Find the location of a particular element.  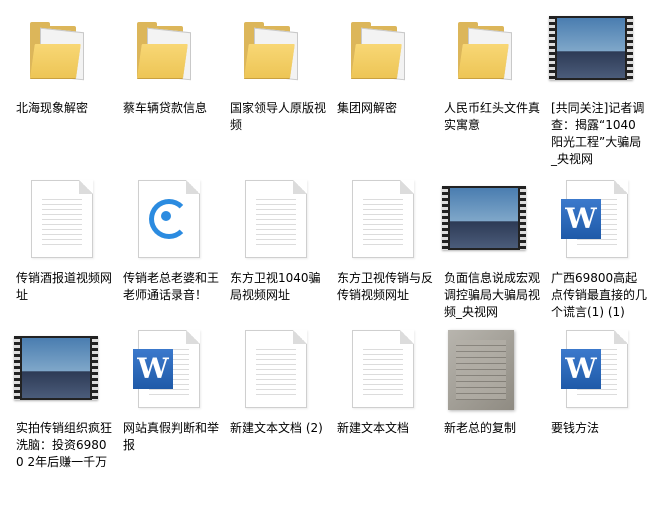

photo-thumbnail is located at coordinates (481, 370).